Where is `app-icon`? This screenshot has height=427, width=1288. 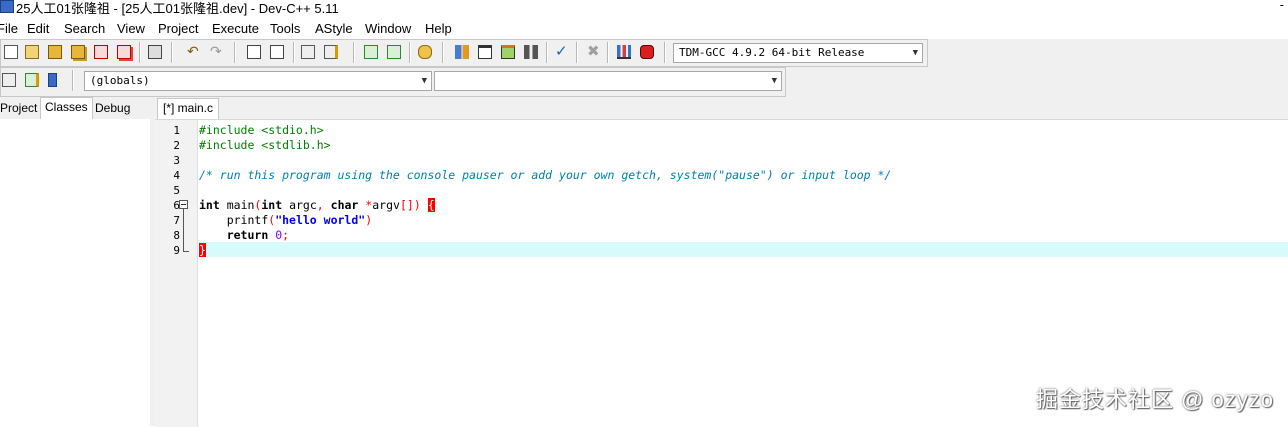 app-icon is located at coordinates (7, 6).